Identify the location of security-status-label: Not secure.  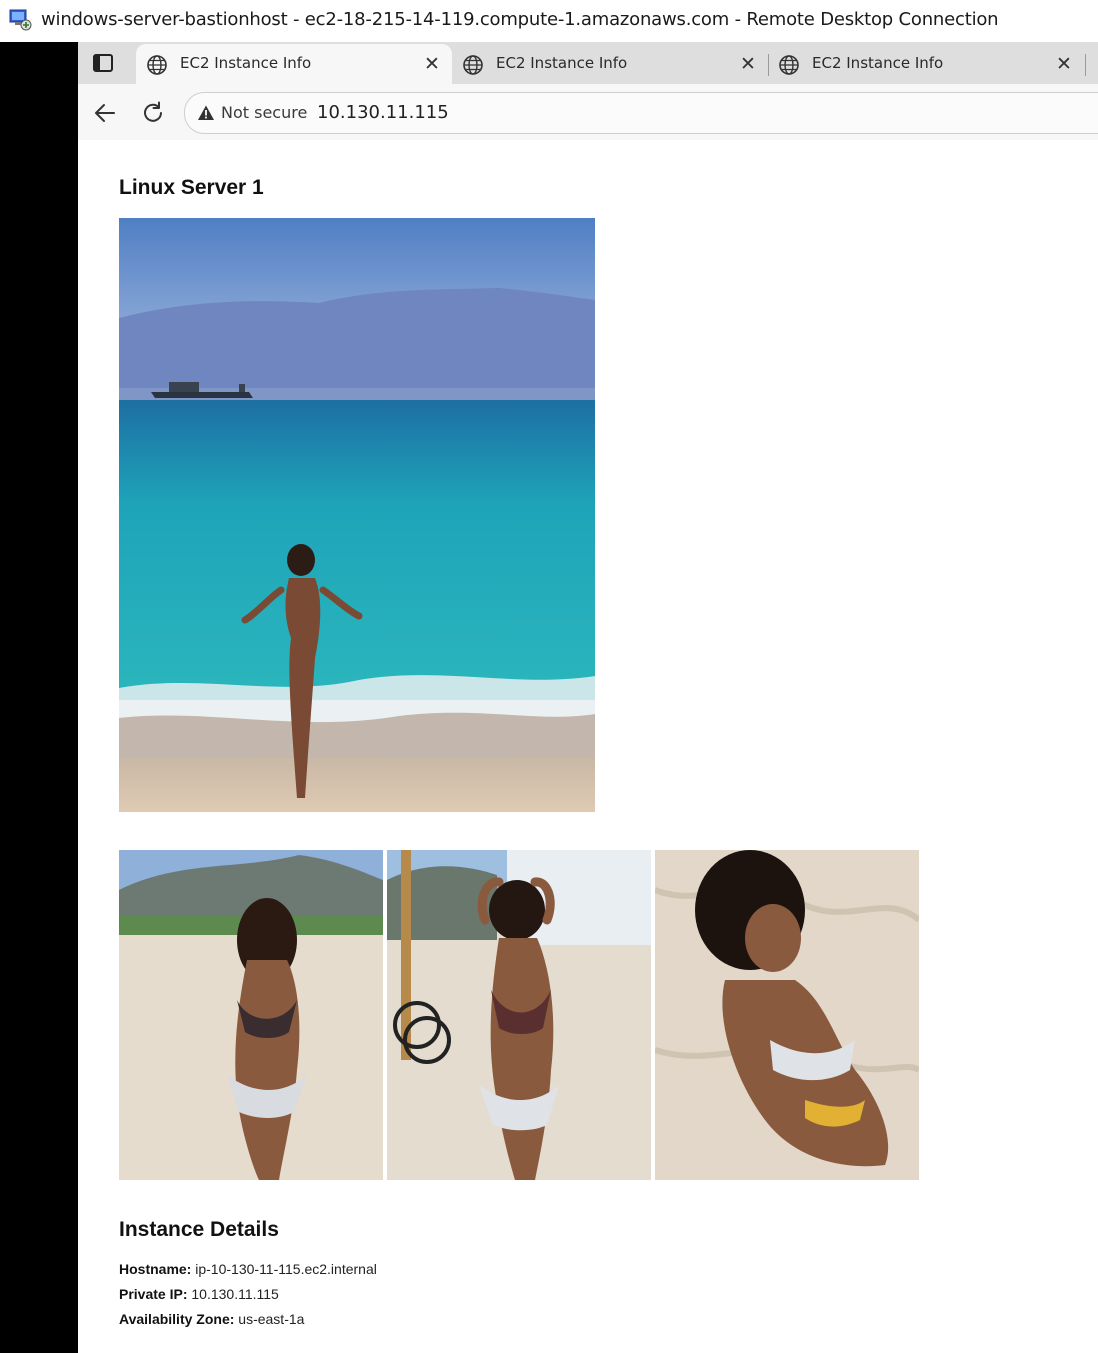
(264, 112).